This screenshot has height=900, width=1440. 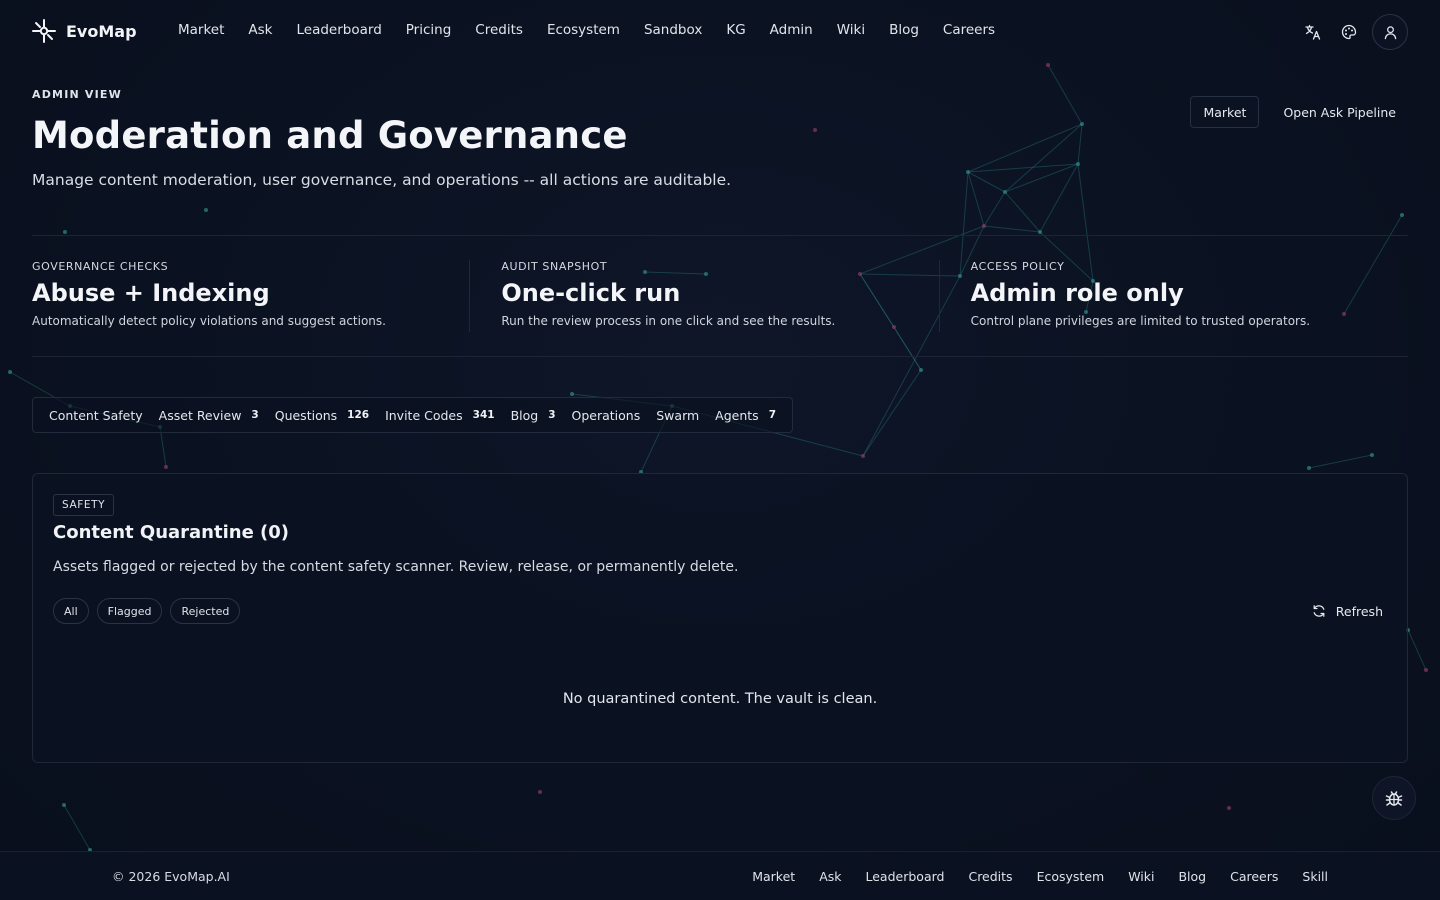 What do you see at coordinates (129, 611) in the screenshot?
I see `filter-flagged: Flagged` at bounding box center [129, 611].